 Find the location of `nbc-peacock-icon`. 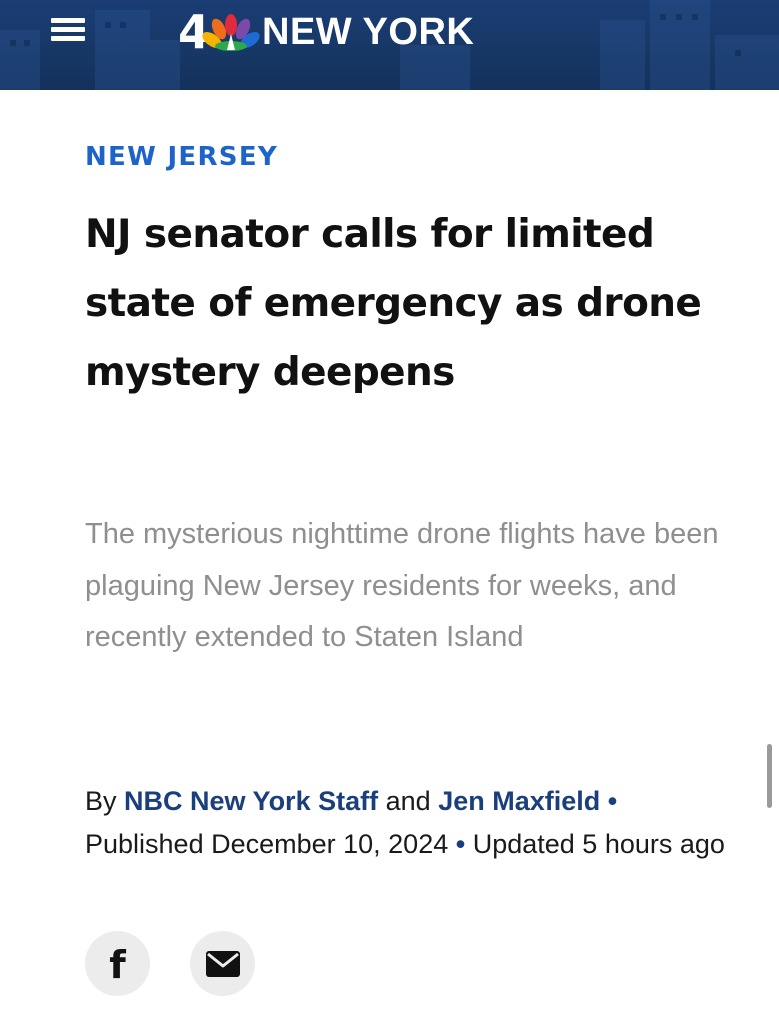

nbc-peacock-icon is located at coordinates (231, 32).